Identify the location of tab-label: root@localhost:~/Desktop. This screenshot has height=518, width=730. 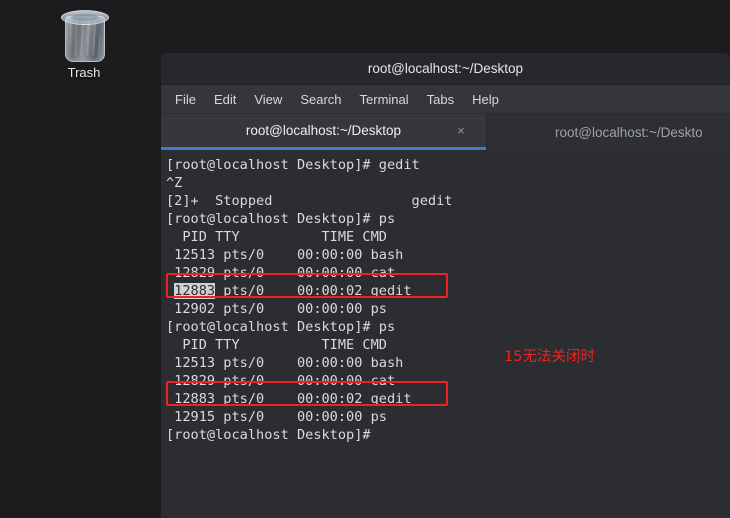
(323, 130).